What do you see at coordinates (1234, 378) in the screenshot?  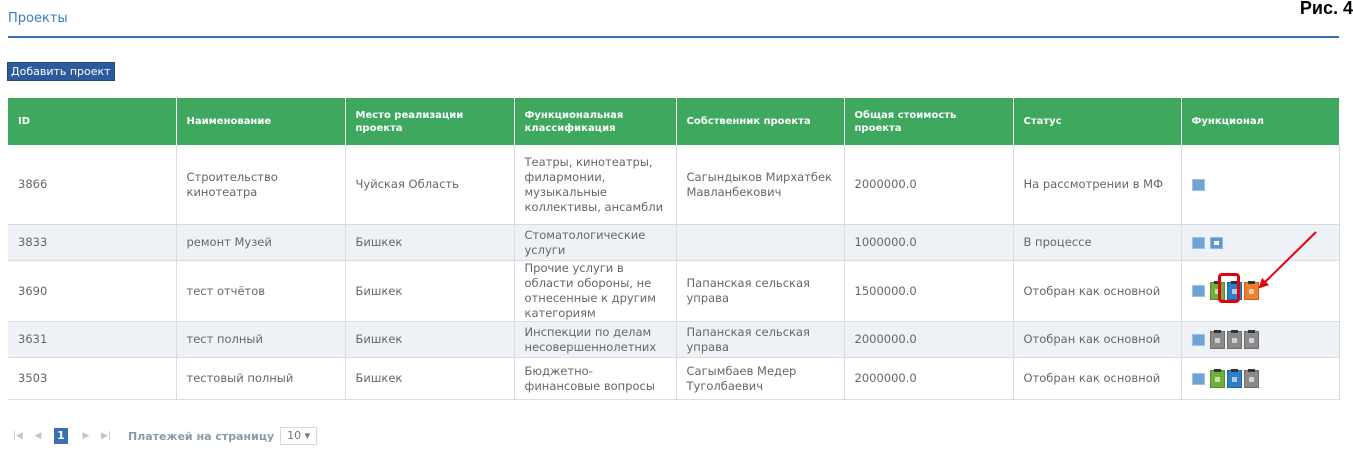 I see `report-blue-icon` at bounding box center [1234, 378].